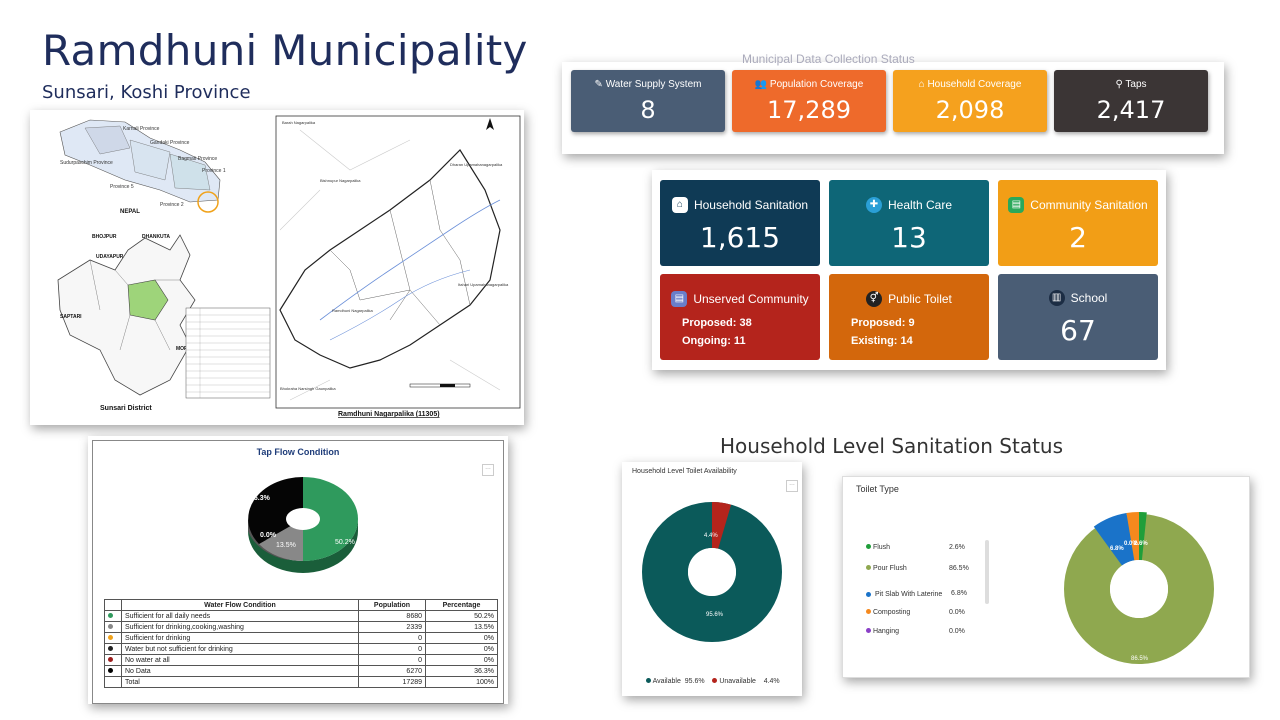 This screenshot has width=1280, height=720. Describe the element at coordinates (1016, 205) in the screenshot. I see `clipboard-icon: ▤` at that location.